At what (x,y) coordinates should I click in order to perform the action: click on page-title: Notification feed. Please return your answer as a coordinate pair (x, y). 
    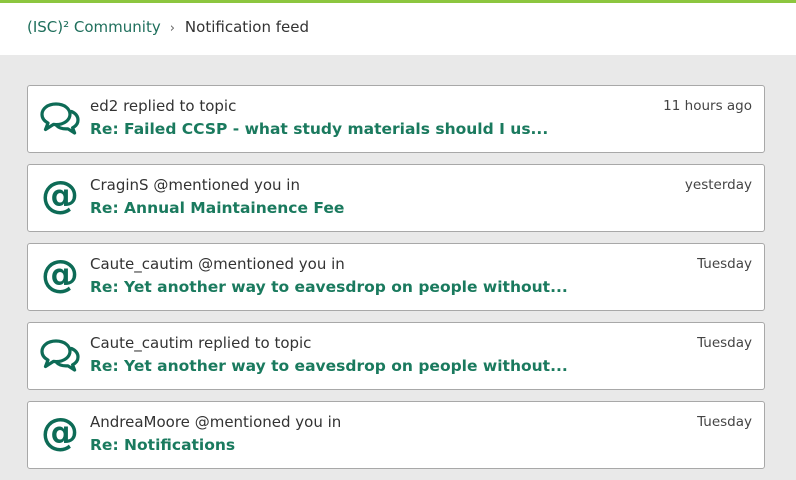
    Looking at the image, I should click on (247, 27).